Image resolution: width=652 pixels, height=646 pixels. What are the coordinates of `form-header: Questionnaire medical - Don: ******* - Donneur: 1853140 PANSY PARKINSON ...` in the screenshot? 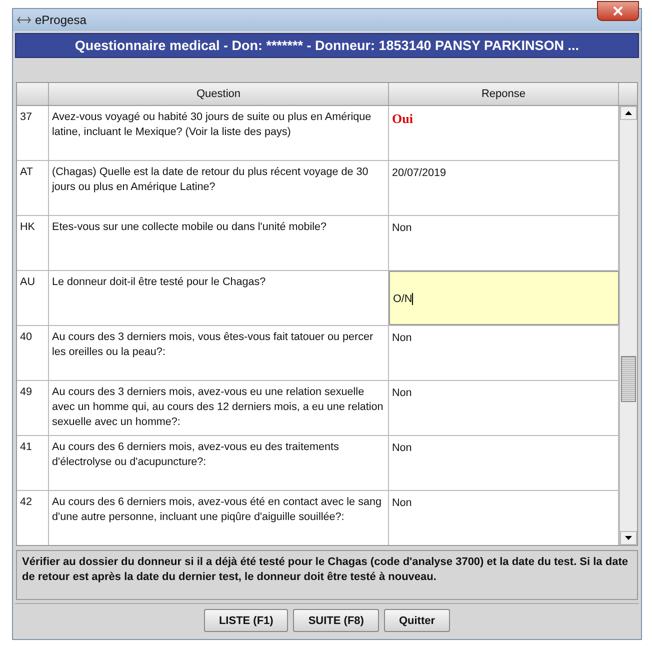 It's located at (327, 45).